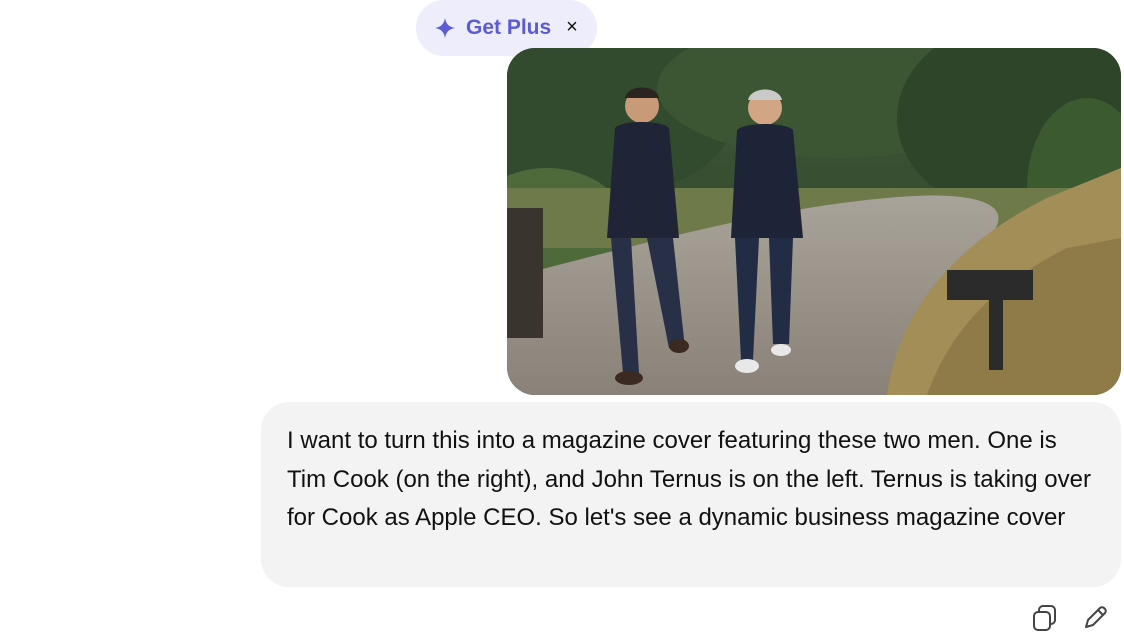  Describe the element at coordinates (1075, 618) in the screenshot. I see `message-actions` at that location.